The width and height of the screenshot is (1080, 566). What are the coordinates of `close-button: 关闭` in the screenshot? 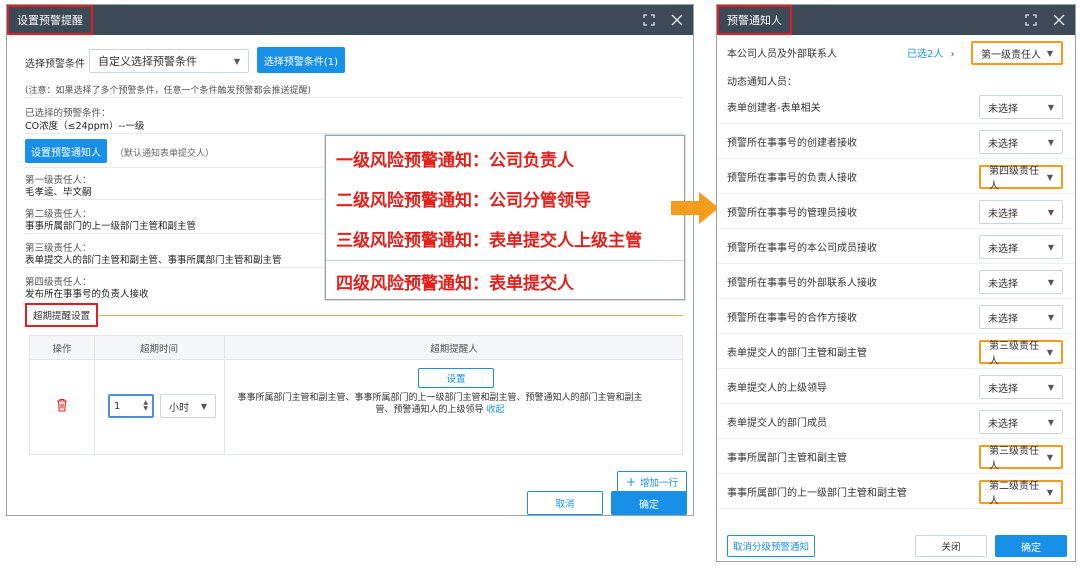 It's located at (951, 546).